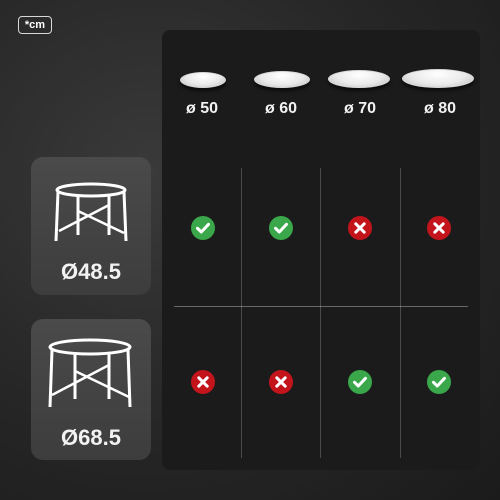 The image size is (500, 500). Describe the element at coordinates (282, 79) in the screenshot. I see `plate-60-icon` at that location.